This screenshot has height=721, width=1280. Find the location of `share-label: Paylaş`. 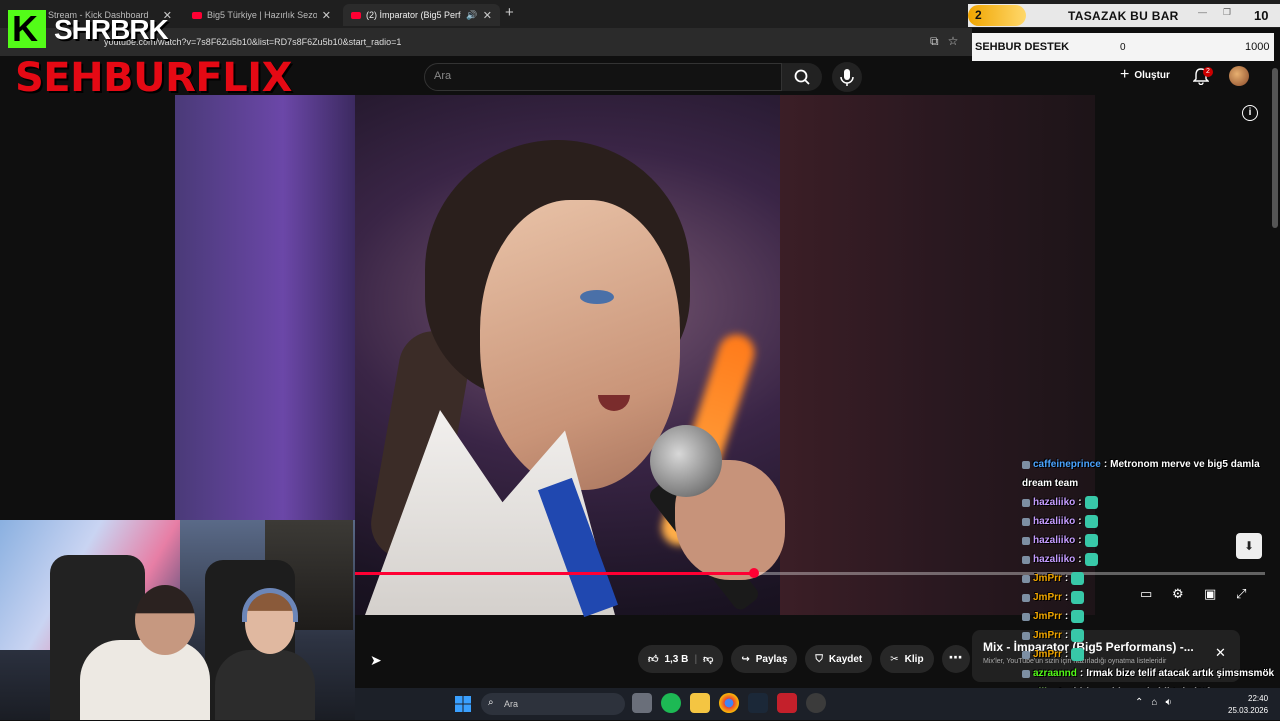

share-label: Paylaş is located at coordinates (771, 659).